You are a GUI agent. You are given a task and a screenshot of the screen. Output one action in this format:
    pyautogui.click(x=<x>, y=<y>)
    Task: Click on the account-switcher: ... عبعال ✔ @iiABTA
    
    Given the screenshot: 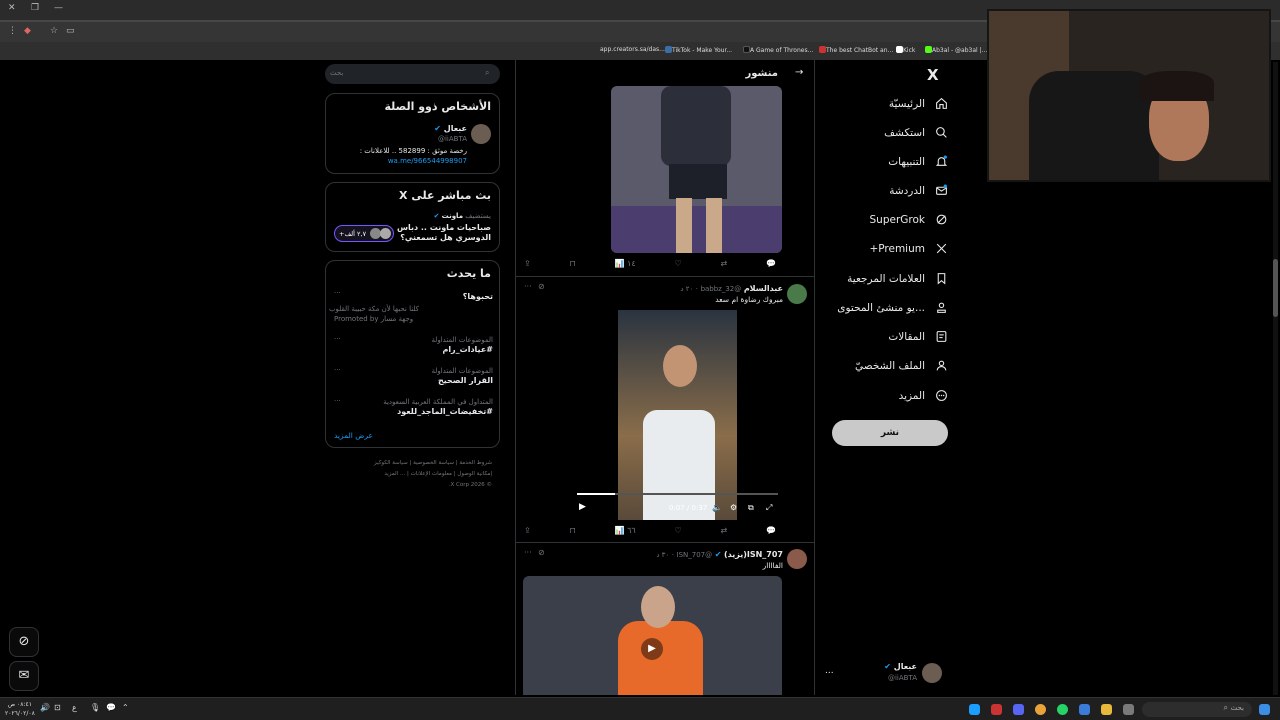 What is the action you would take?
    pyautogui.click(x=882, y=673)
    